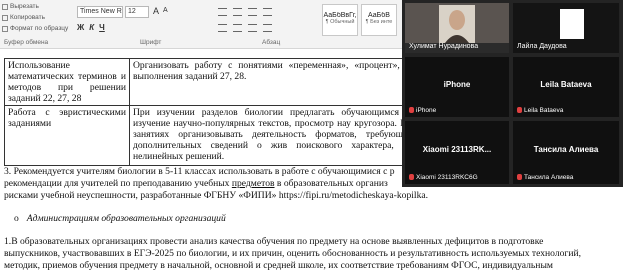 The image size is (623, 279). I want to click on italic-button: К, so click(91, 27).